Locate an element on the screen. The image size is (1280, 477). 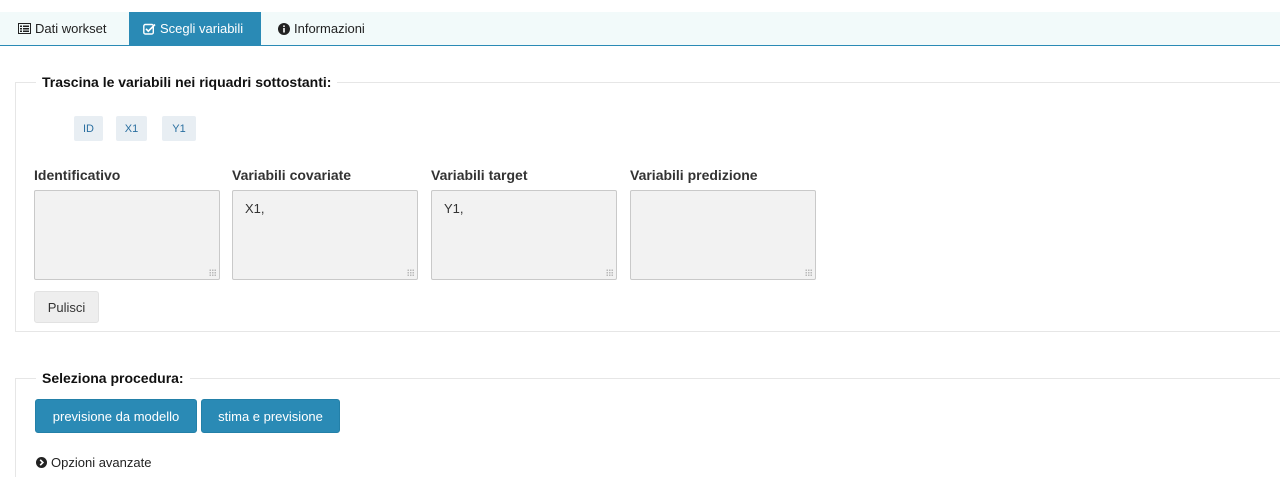
list-icon is located at coordinates (24, 28).